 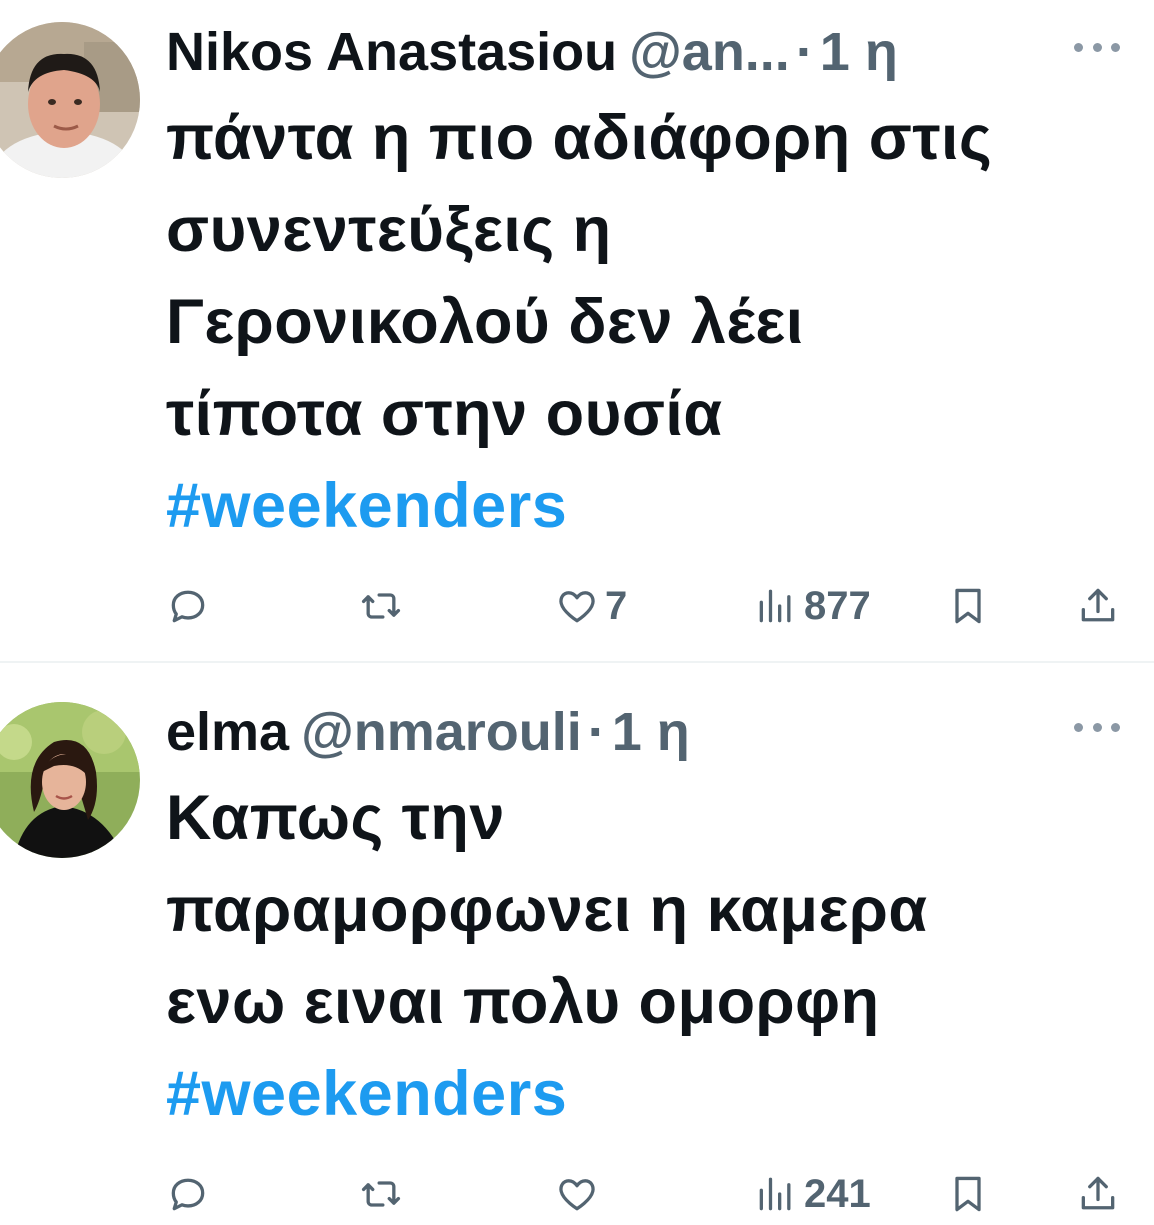 I want to click on tweet-text-line: Γερονικολού δεν λέει, so click(x=485, y=322).